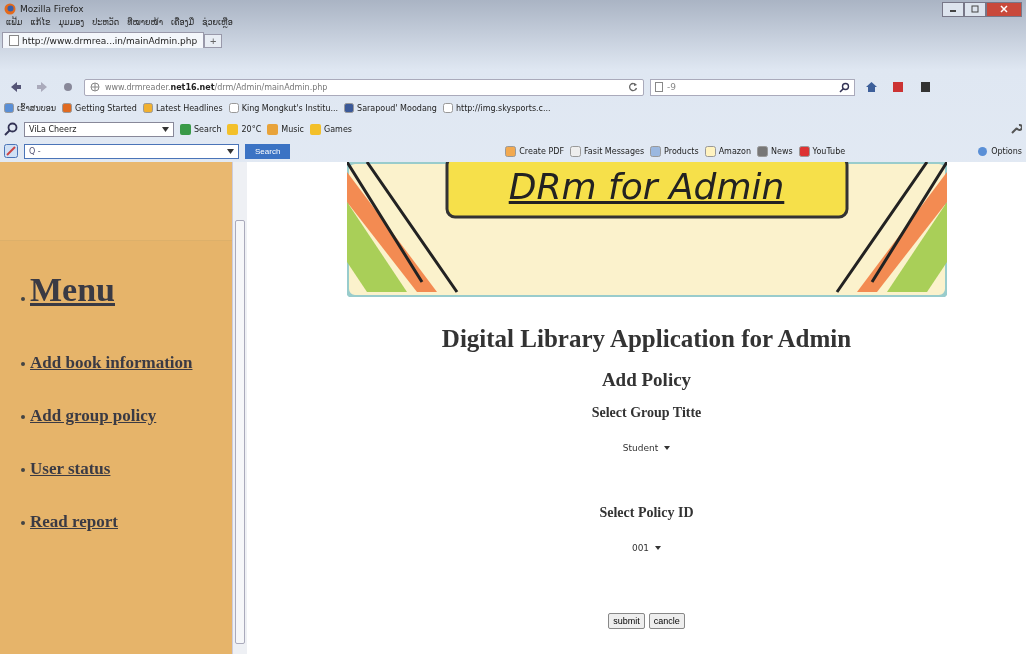 The image size is (1026, 654). Describe the element at coordinates (71, 25) in the screenshot. I see `menu-item: ມຸມມອງ` at that location.